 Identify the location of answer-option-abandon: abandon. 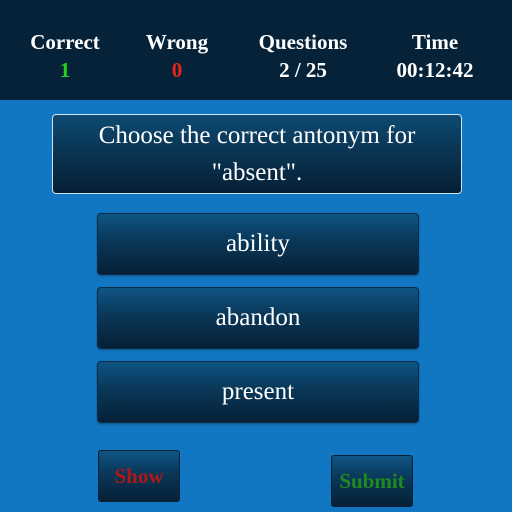
(258, 318).